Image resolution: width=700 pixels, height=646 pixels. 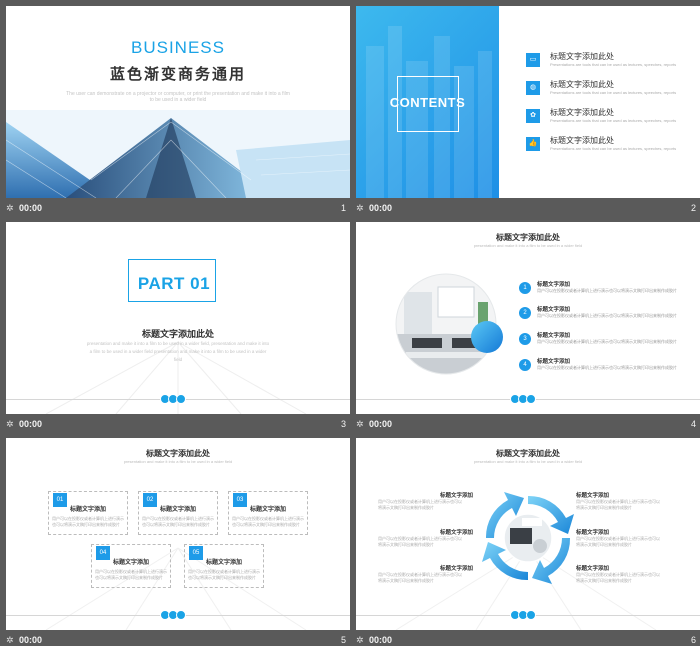 What do you see at coordinates (196, 553) in the screenshot?
I see `card-number: 05` at bounding box center [196, 553].